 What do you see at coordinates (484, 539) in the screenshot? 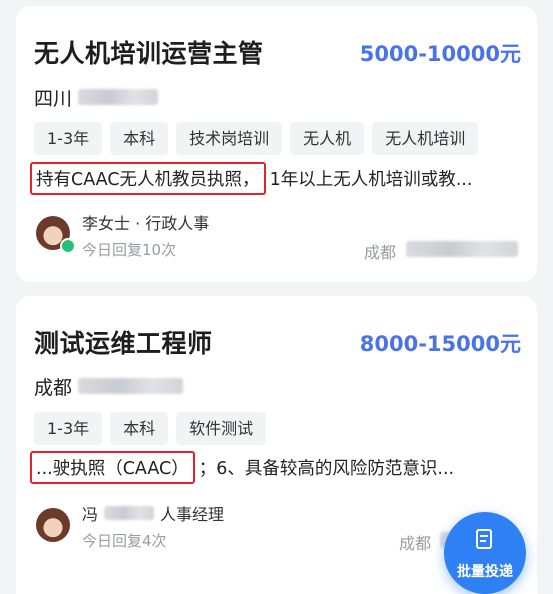
I see `clipboard-icon` at bounding box center [484, 539].